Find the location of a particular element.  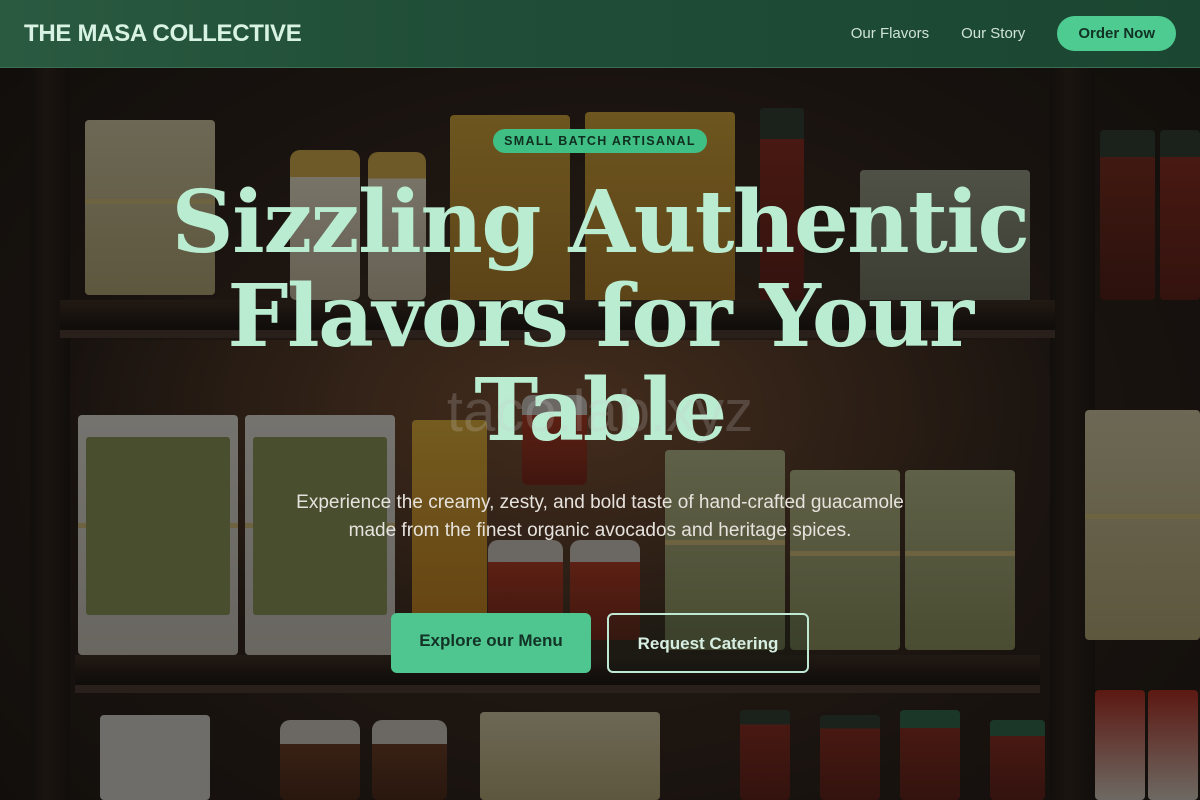

main-nav: Our Flavors Our Story Order Now is located at coordinates (1013, 33).